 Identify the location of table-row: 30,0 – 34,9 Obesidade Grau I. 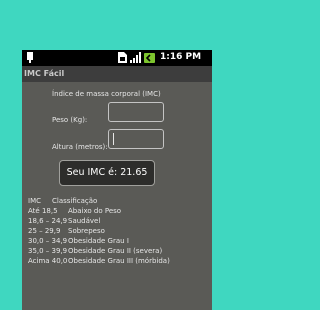
(120, 242).